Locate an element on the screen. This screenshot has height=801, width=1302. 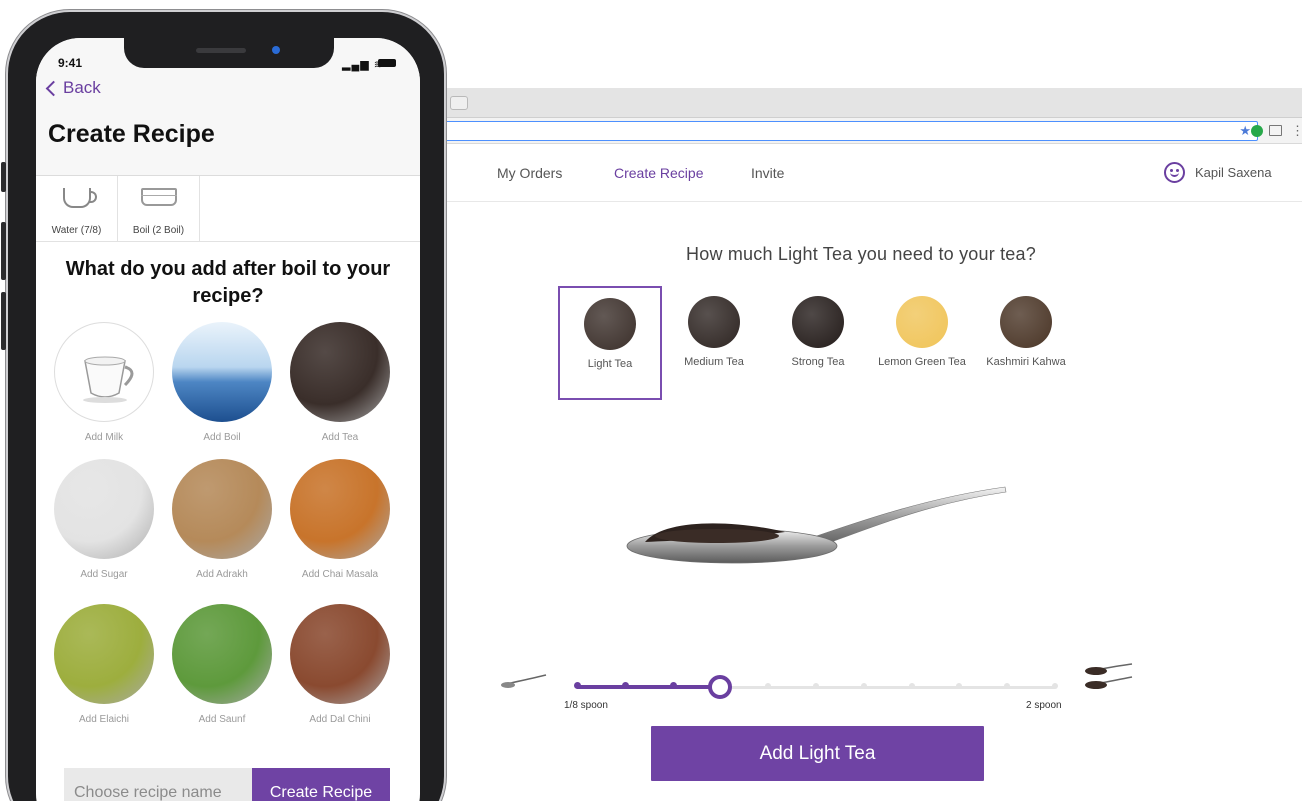
phone-notch is located at coordinates (229, 53).